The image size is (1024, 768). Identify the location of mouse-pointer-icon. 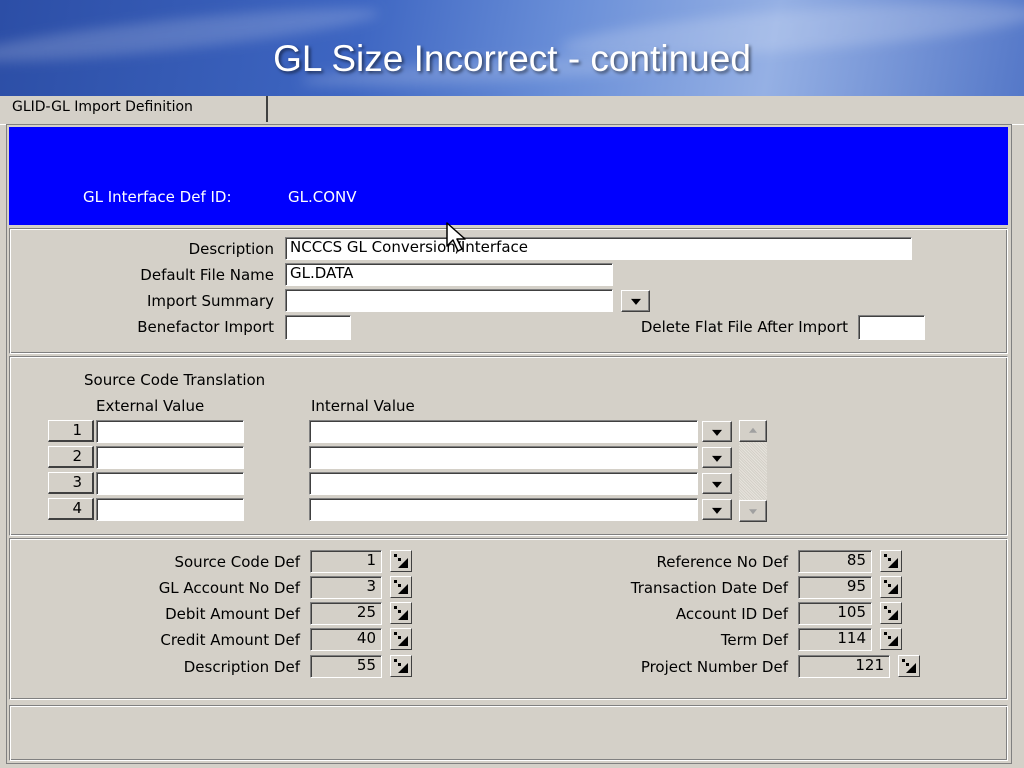
(456, 237).